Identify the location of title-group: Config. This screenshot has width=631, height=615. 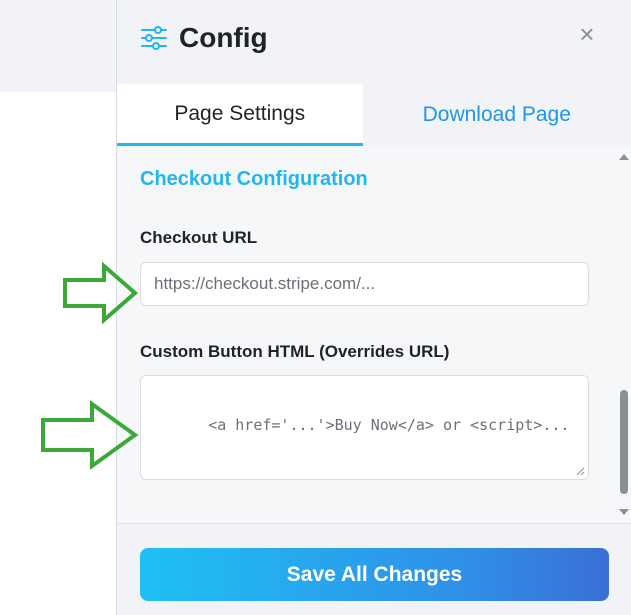
(203, 38).